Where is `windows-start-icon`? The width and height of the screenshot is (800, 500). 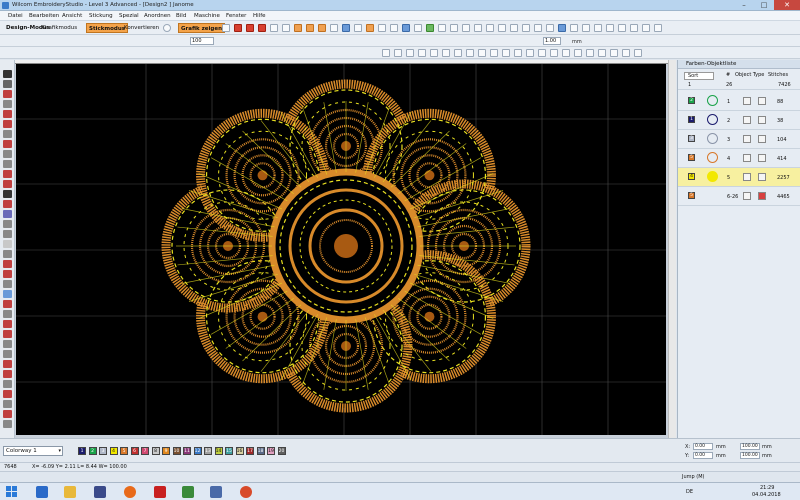
windows-start-icon is located at coordinates (12, 492).